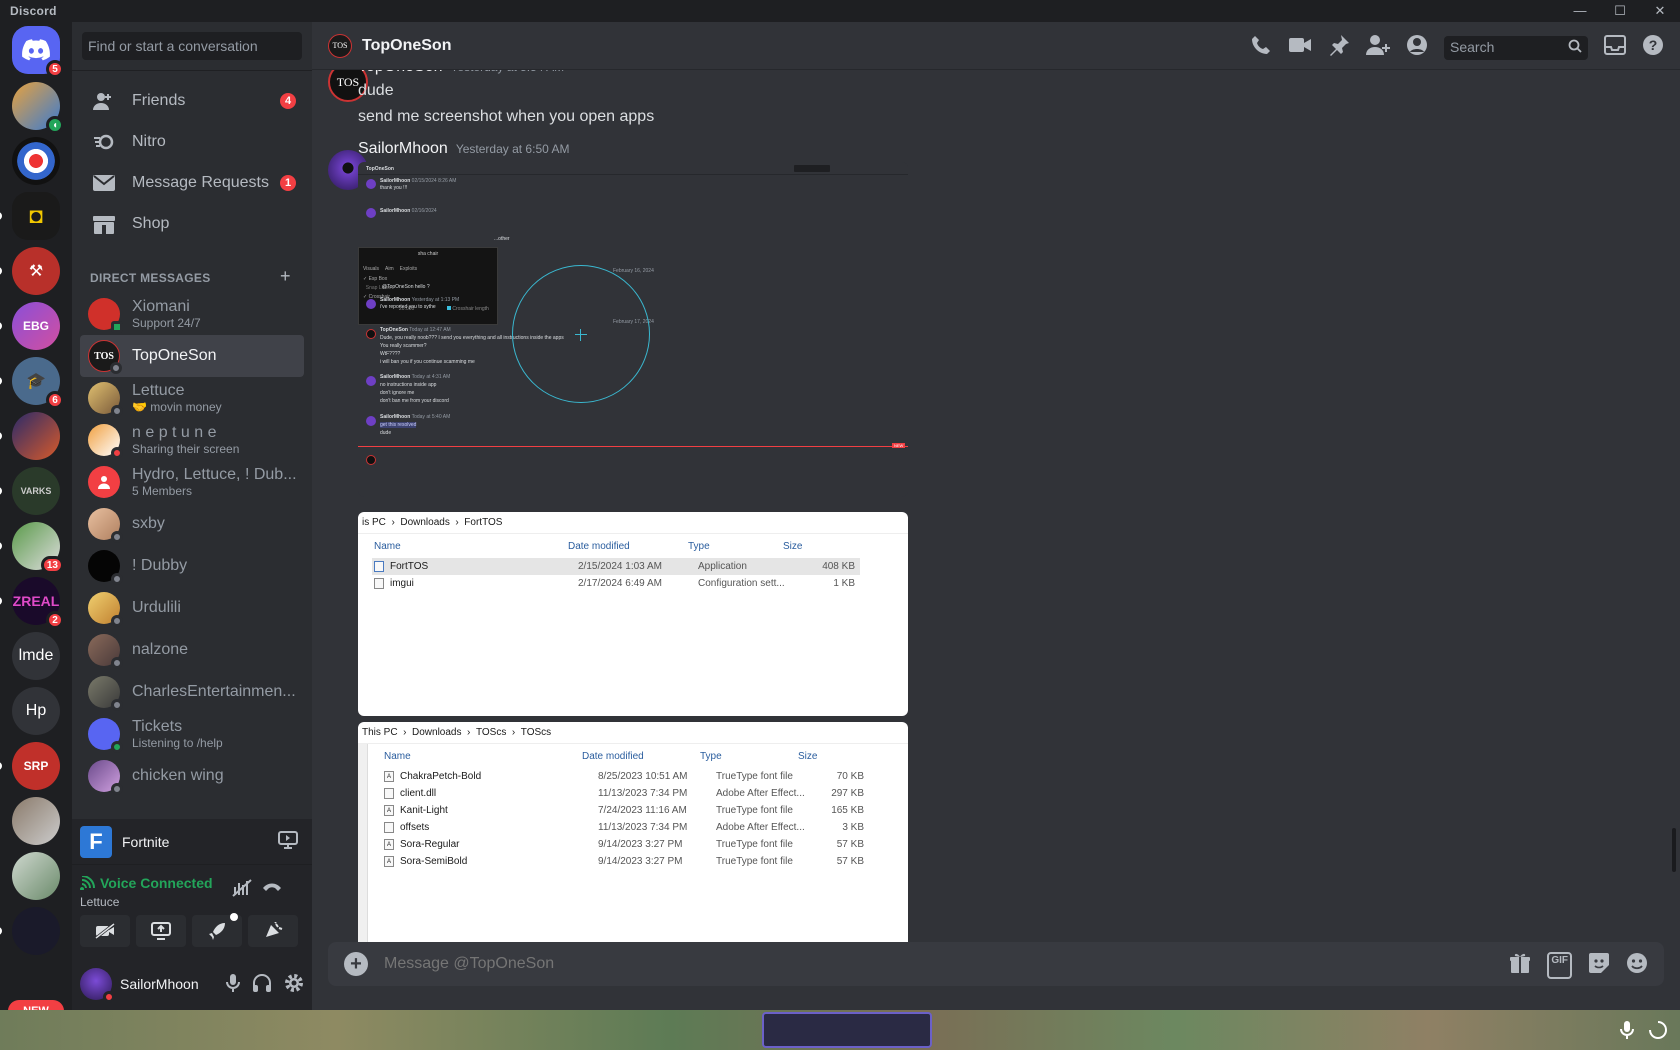 The image size is (1680, 1050). What do you see at coordinates (186, 449) in the screenshot?
I see `dm-status: Sharing their screen` at bounding box center [186, 449].